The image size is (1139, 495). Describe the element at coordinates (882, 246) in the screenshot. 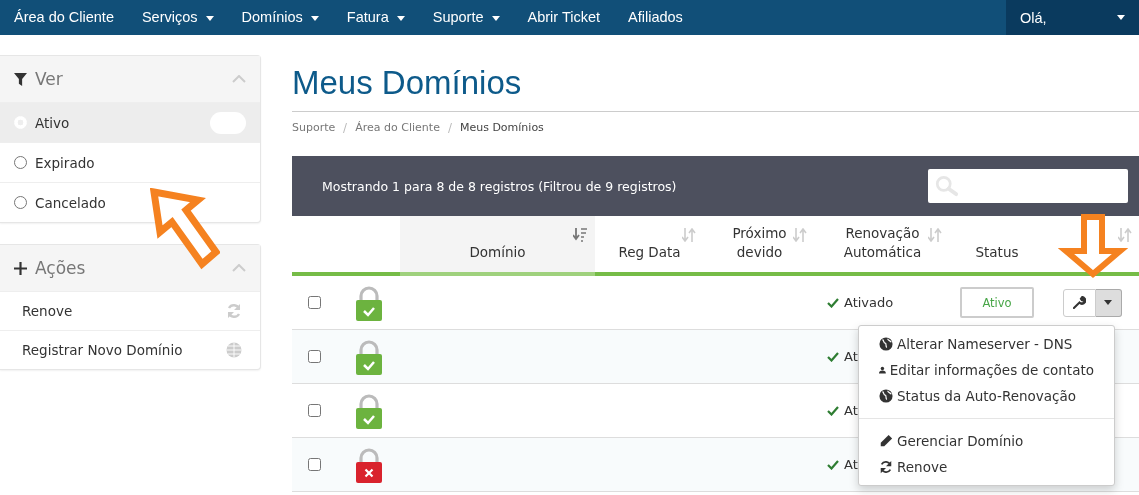

I see `column-header: Renovação Automática` at that location.